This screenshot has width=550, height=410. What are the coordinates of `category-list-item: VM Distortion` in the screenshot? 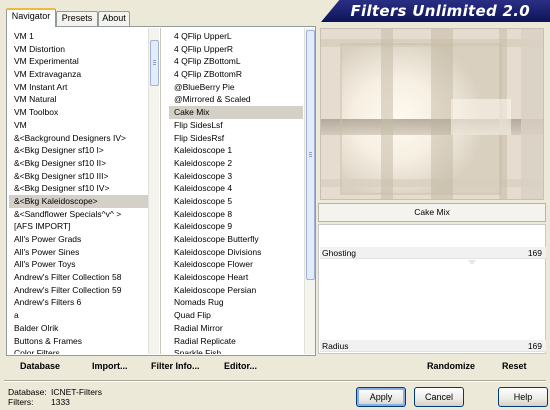 It's located at (79, 49).